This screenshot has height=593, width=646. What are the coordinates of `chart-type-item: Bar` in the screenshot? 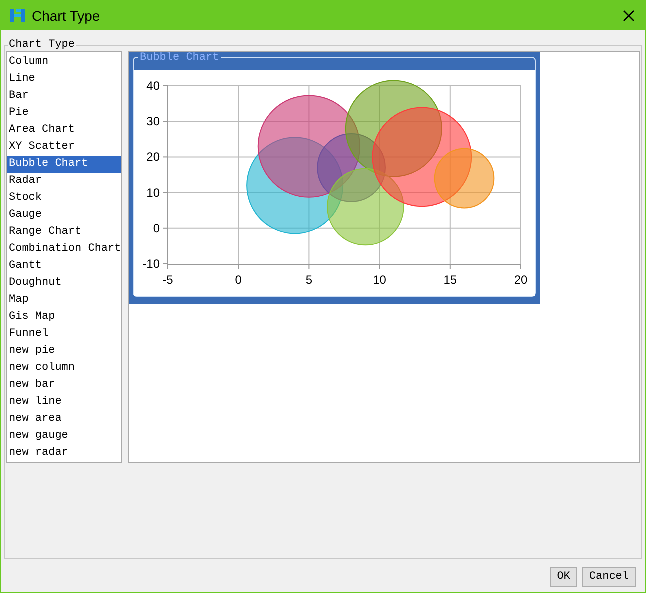 It's located at (64, 96).